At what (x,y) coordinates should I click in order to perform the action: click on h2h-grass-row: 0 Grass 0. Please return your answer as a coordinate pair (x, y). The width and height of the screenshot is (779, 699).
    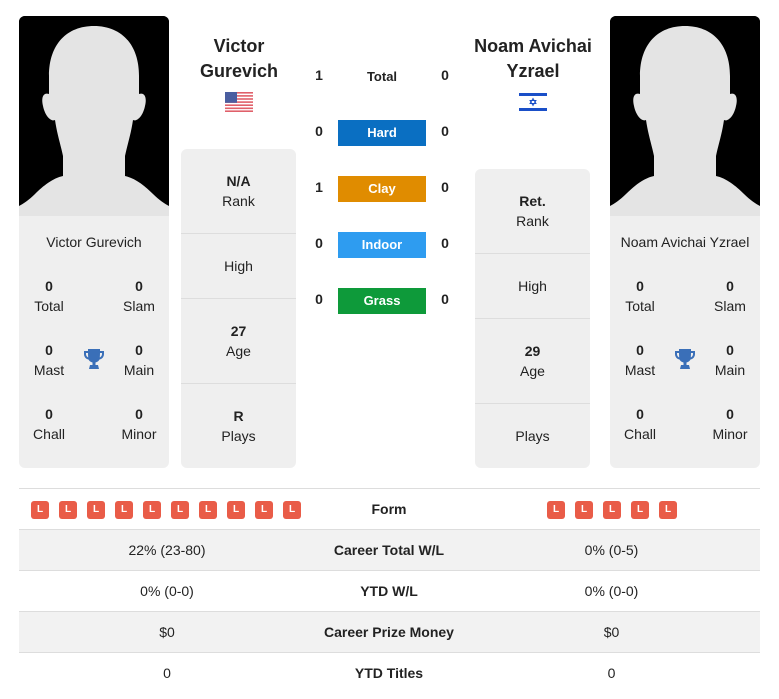
    Looking at the image, I should click on (387, 300).